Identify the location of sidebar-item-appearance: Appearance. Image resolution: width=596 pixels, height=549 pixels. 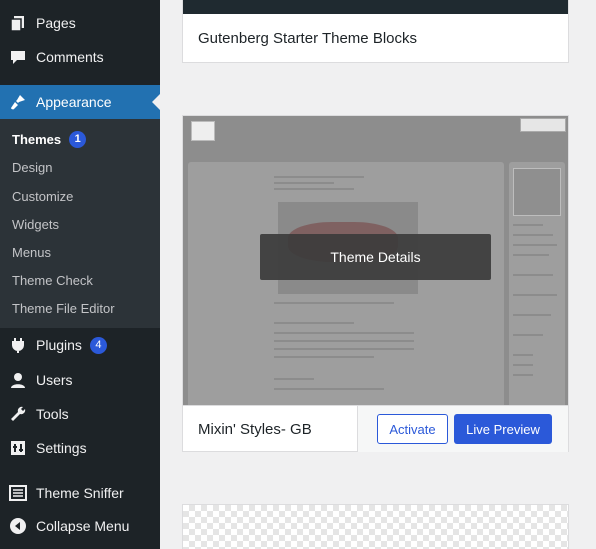
(80, 102).